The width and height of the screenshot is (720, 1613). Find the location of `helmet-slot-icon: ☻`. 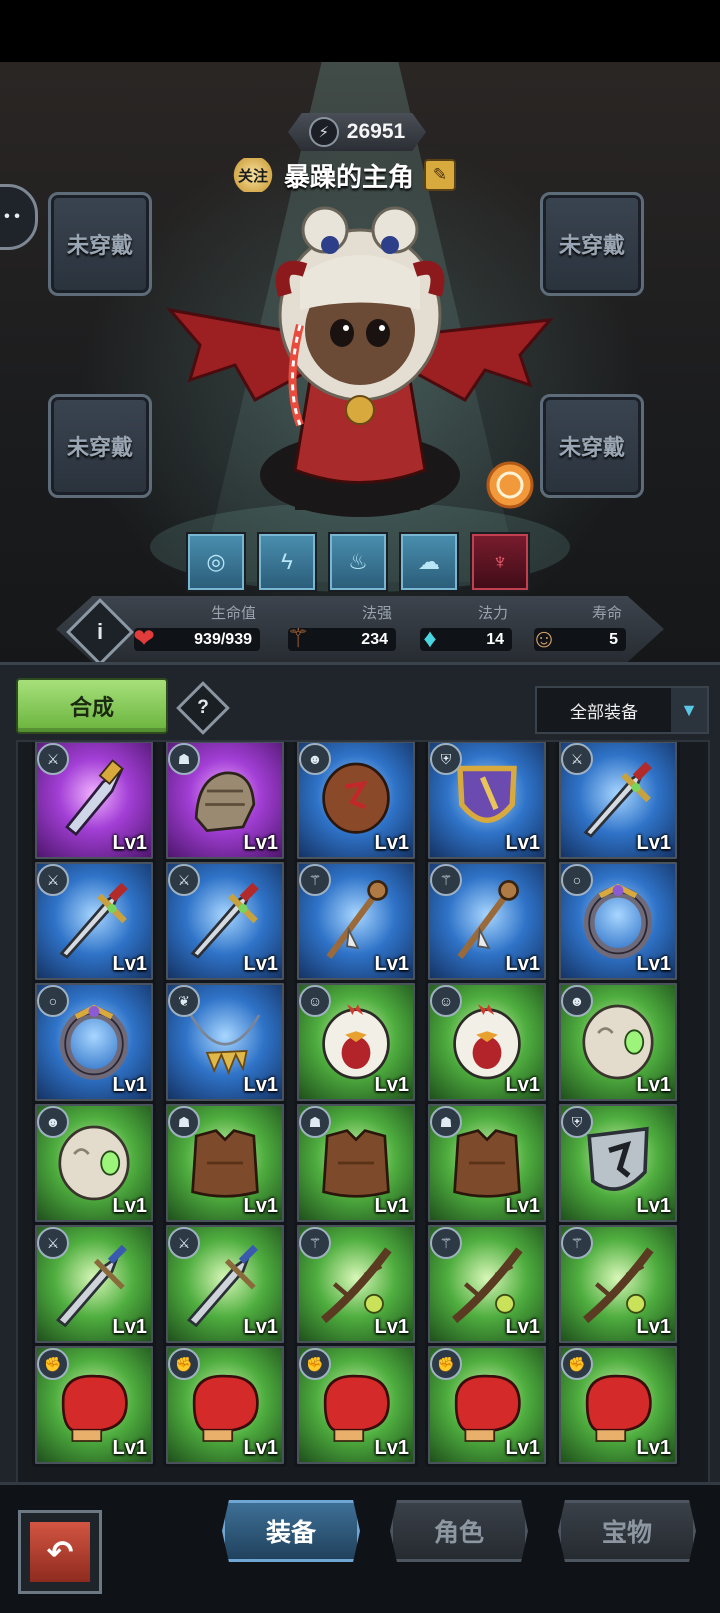

helmet-slot-icon: ☻ is located at coordinates (577, 1001).